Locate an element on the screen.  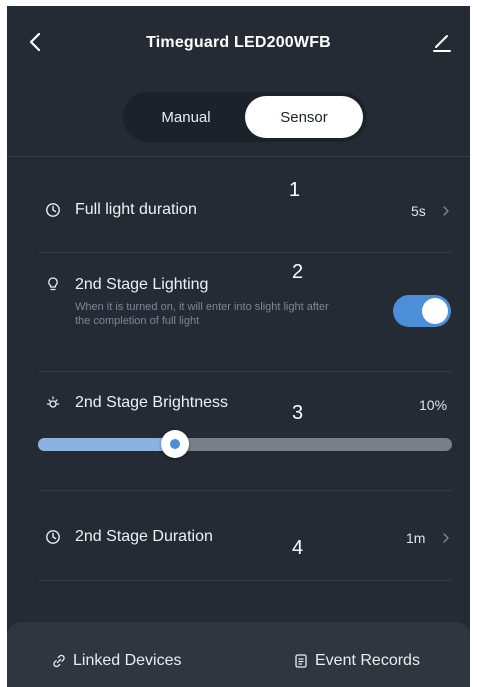
full-light-duration-value: 5s is located at coordinates (418, 211).